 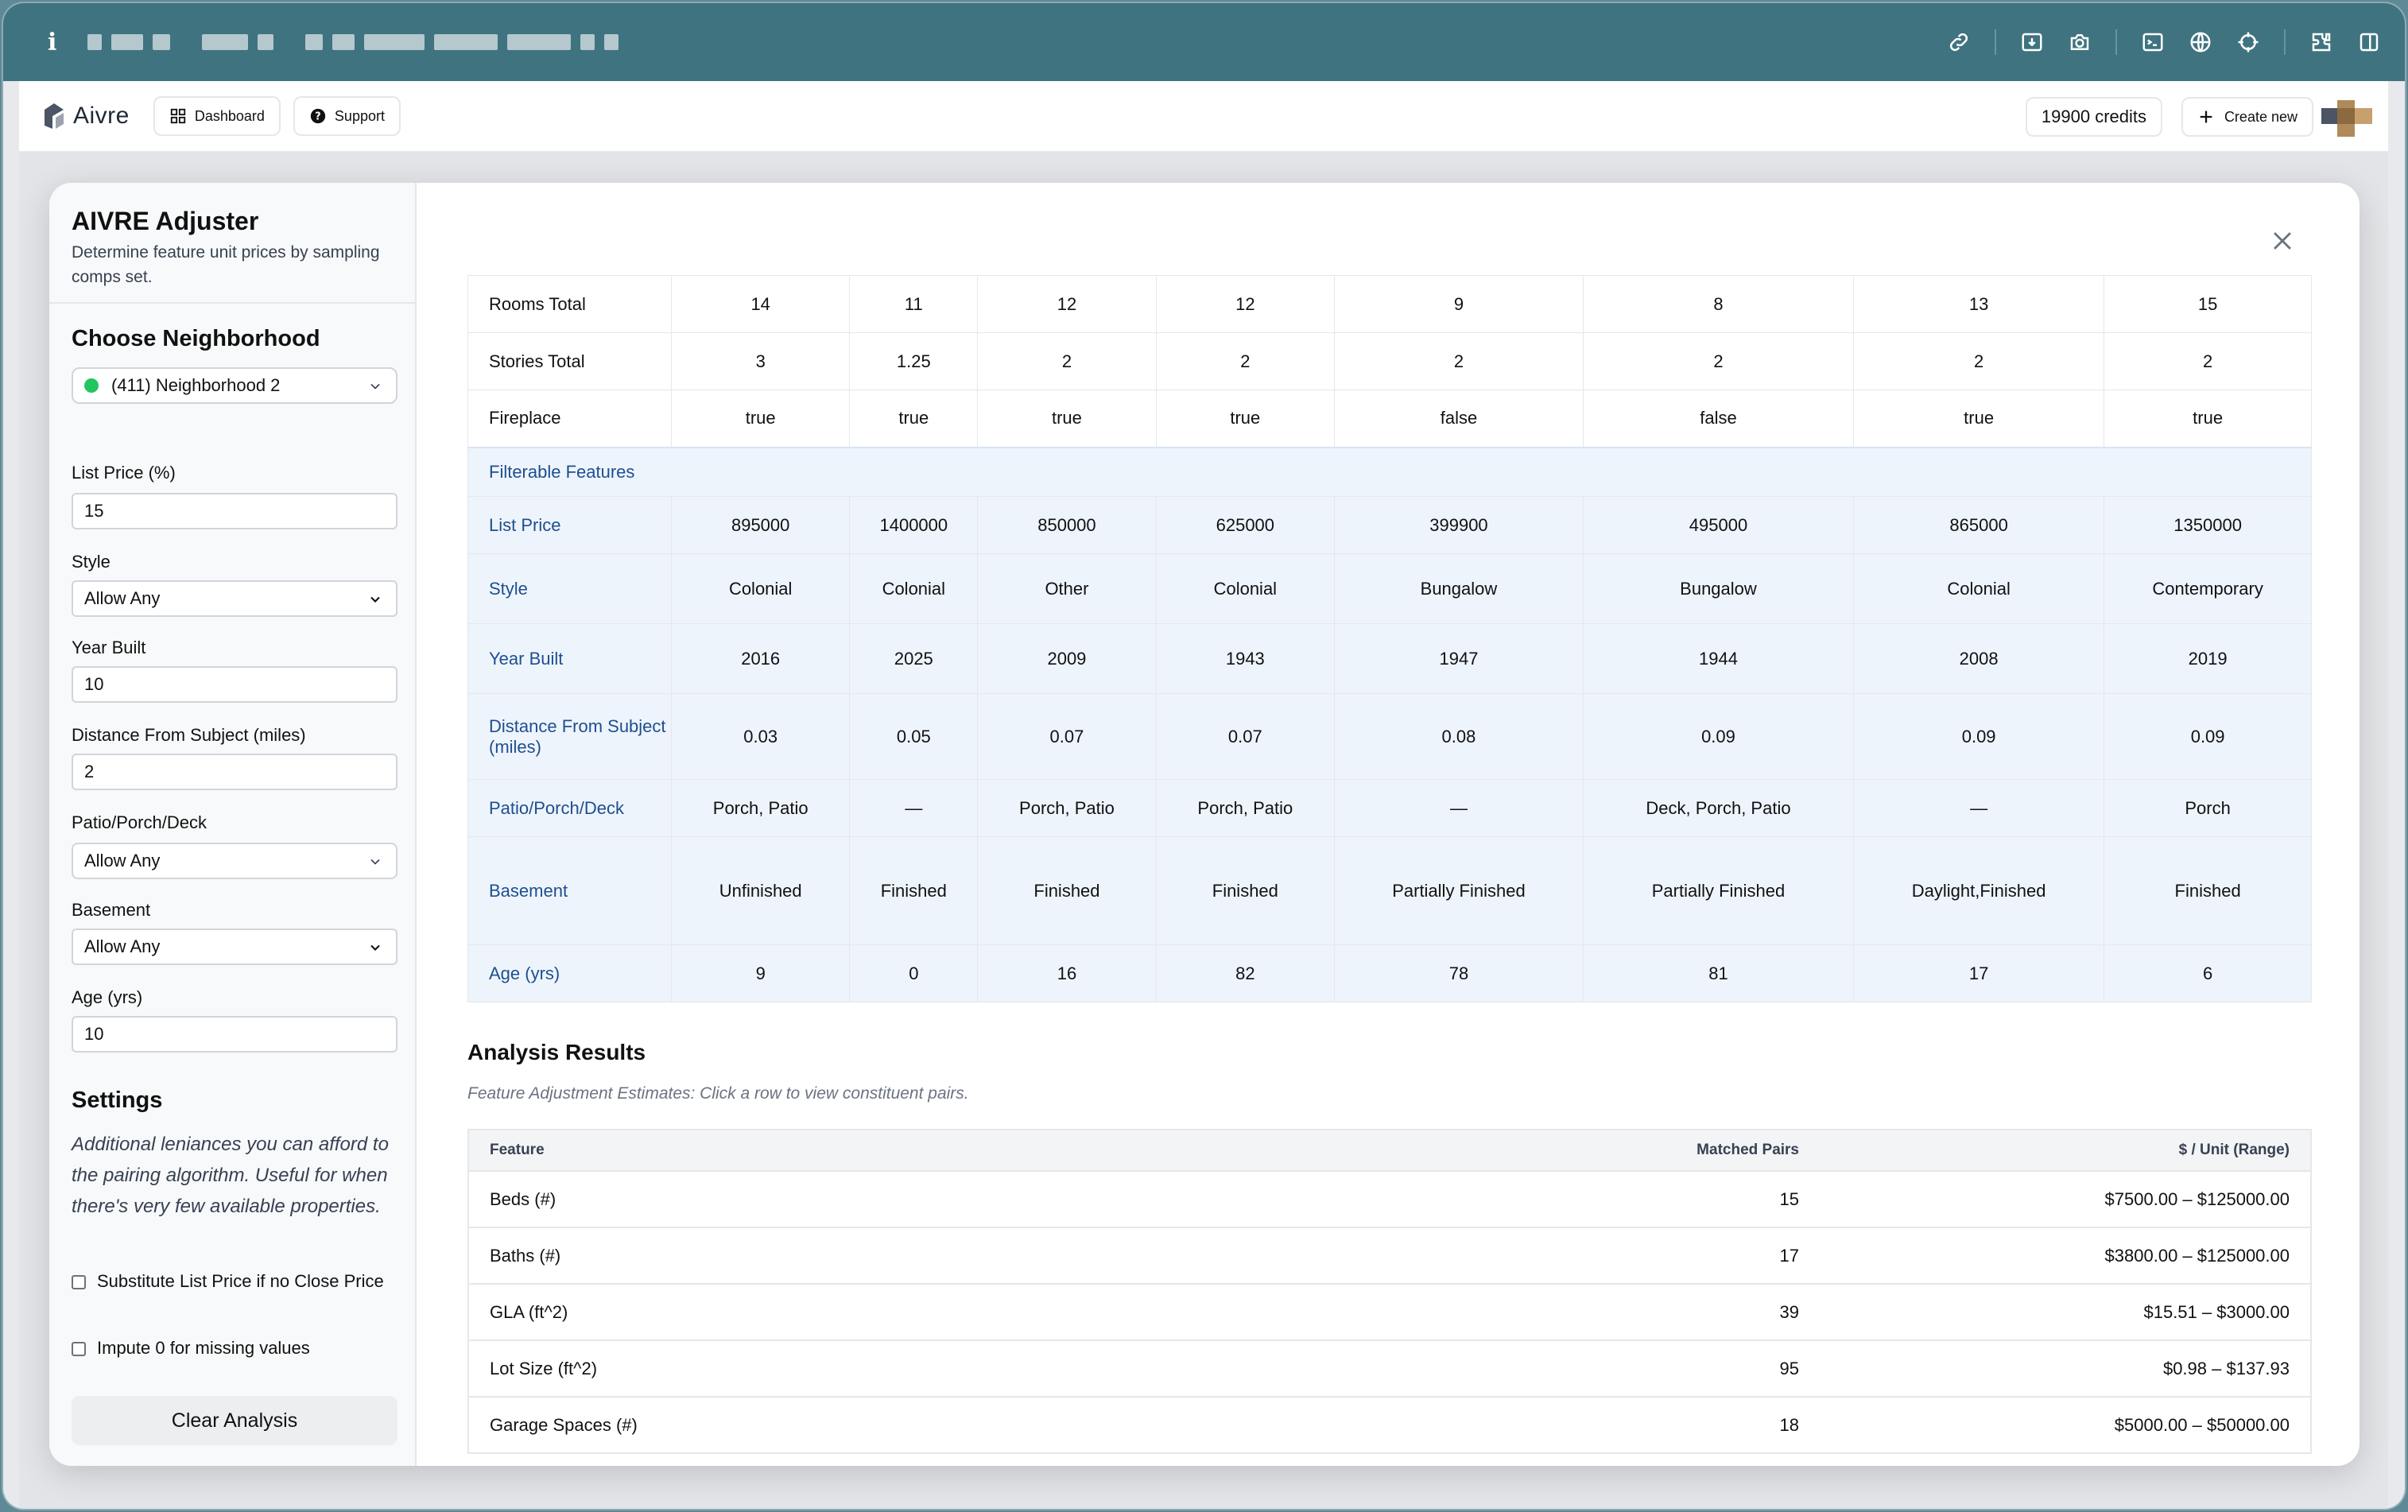 I want to click on download-icon, so click(x=2032, y=42).